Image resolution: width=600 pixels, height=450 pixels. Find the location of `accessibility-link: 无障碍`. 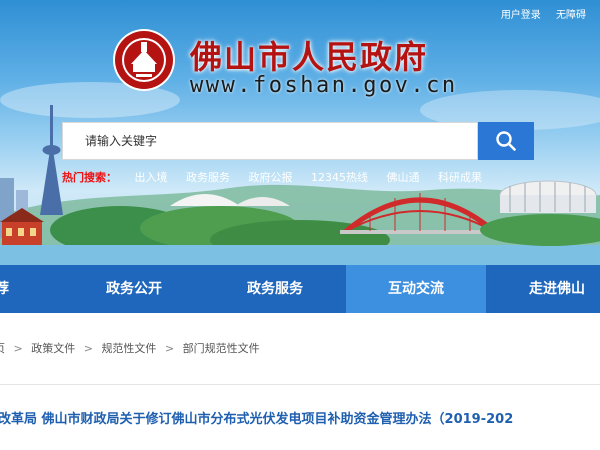

accessibility-link: 无障碍 is located at coordinates (571, 15).